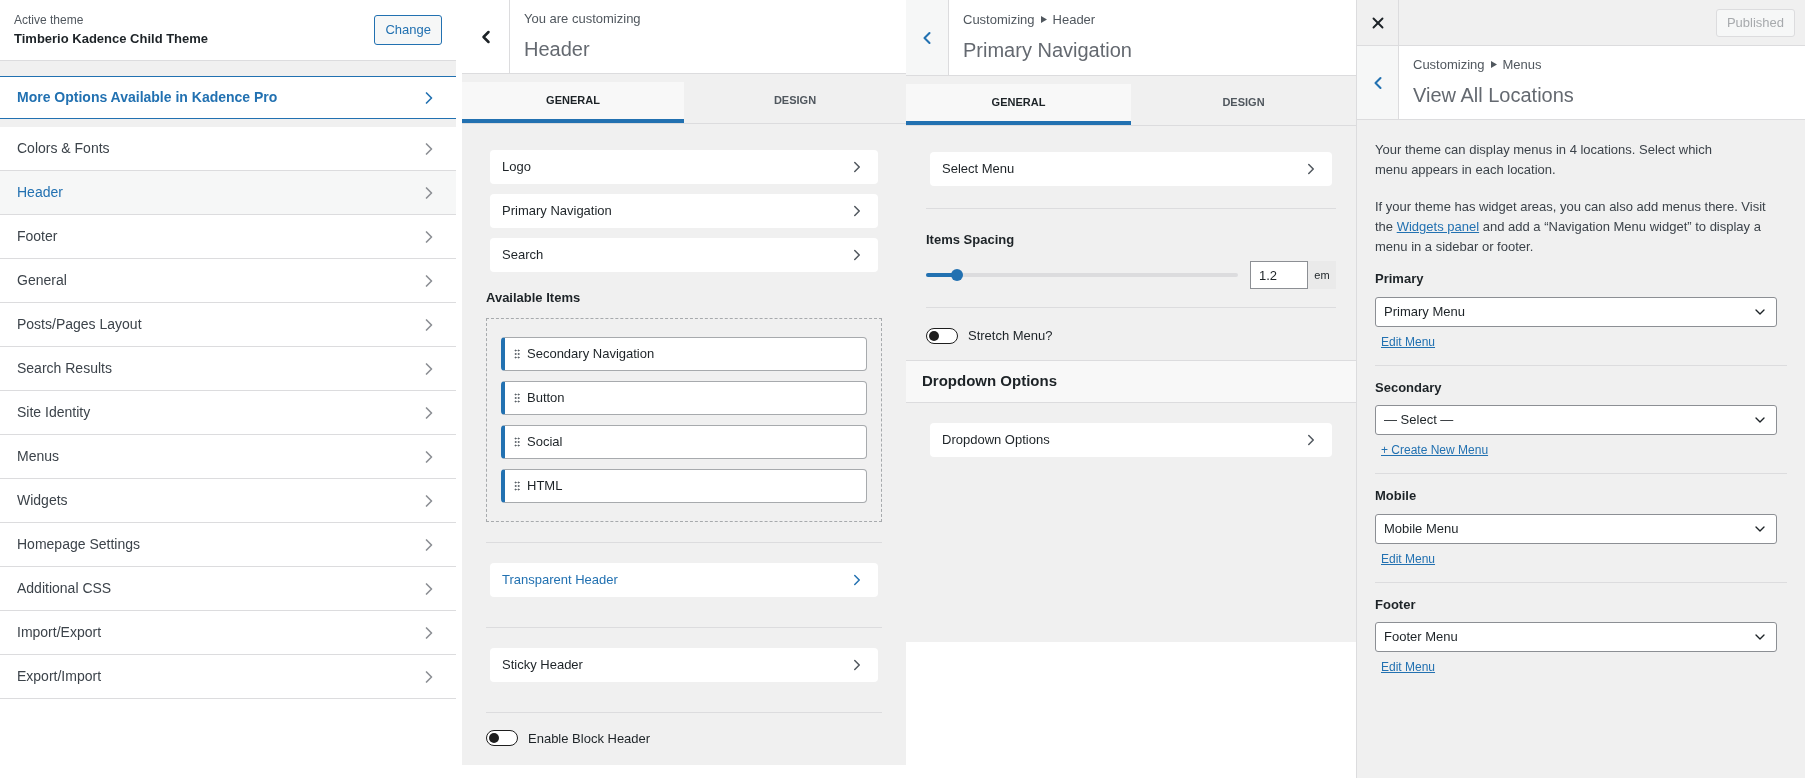 This screenshot has width=1805, height=778. What do you see at coordinates (1571, 227) in the screenshot?
I see `widgets-note: If your theme has widget areas, you can also add menus there. Visit the Widgets panel and add a “Navigation Menu widget” to display a menu in a sidebar or footer.` at bounding box center [1571, 227].